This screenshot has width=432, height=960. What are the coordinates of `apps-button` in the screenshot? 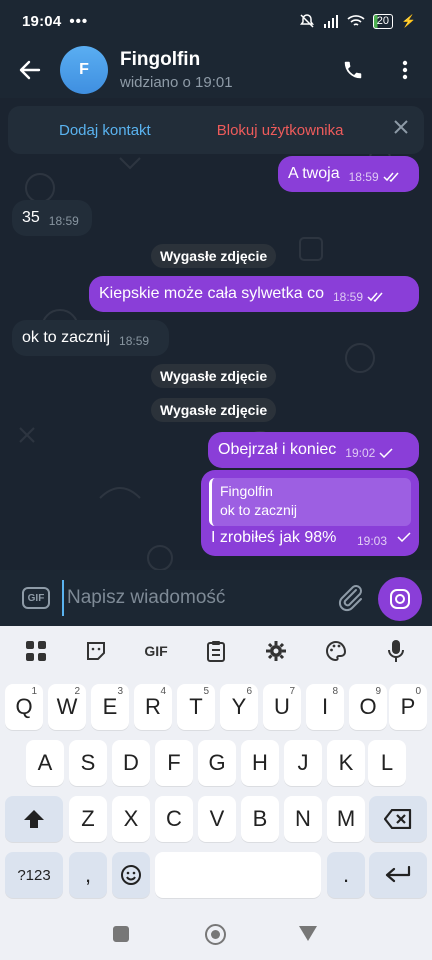 It's located at (36, 651).